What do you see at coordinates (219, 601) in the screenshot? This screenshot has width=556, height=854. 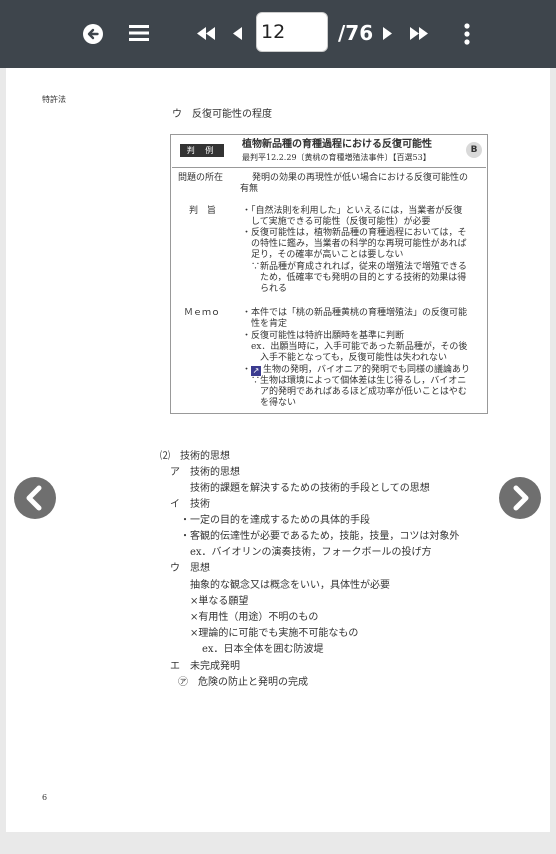 I see `section2-line: ×単なる願望` at bounding box center [219, 601].